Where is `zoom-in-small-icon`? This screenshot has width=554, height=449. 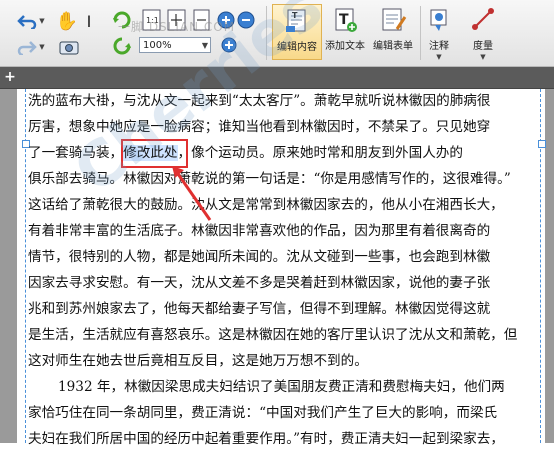
zoom-in-small-icon is located at coordinates (229, 45).